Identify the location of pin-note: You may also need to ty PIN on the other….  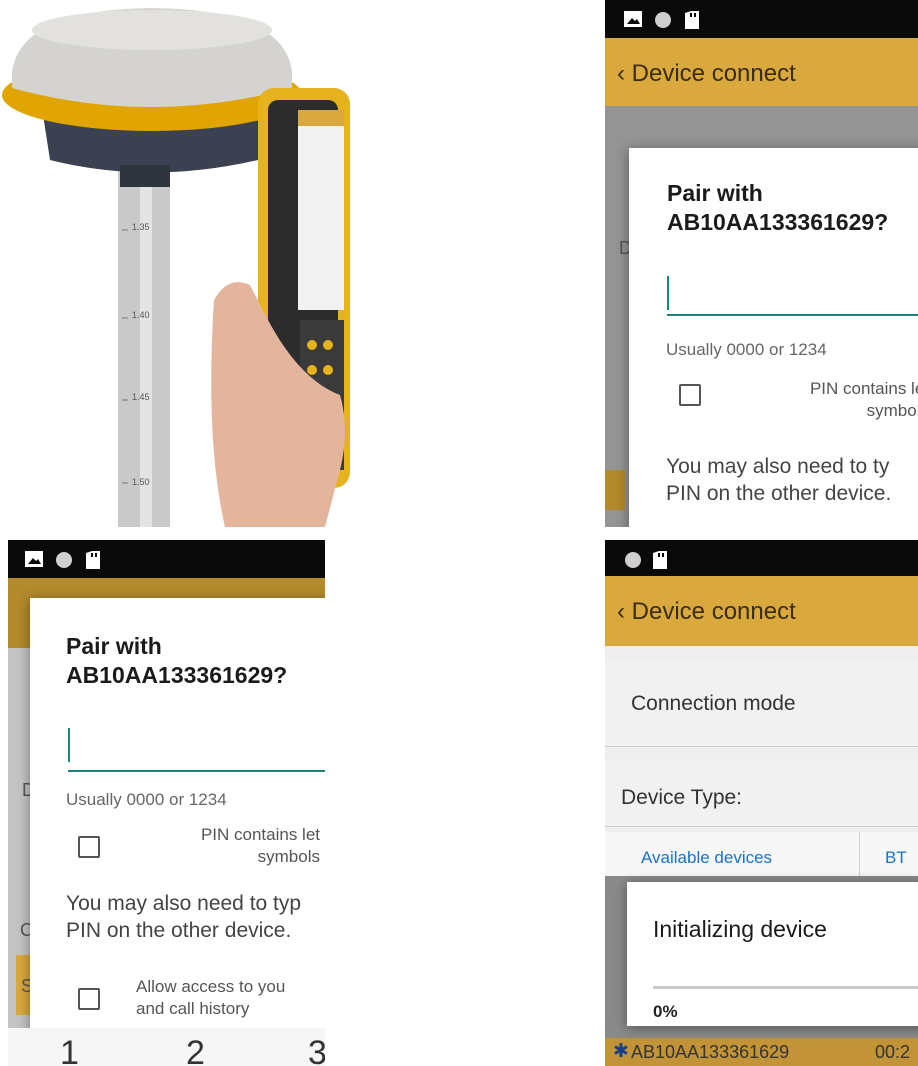
(779, 480).